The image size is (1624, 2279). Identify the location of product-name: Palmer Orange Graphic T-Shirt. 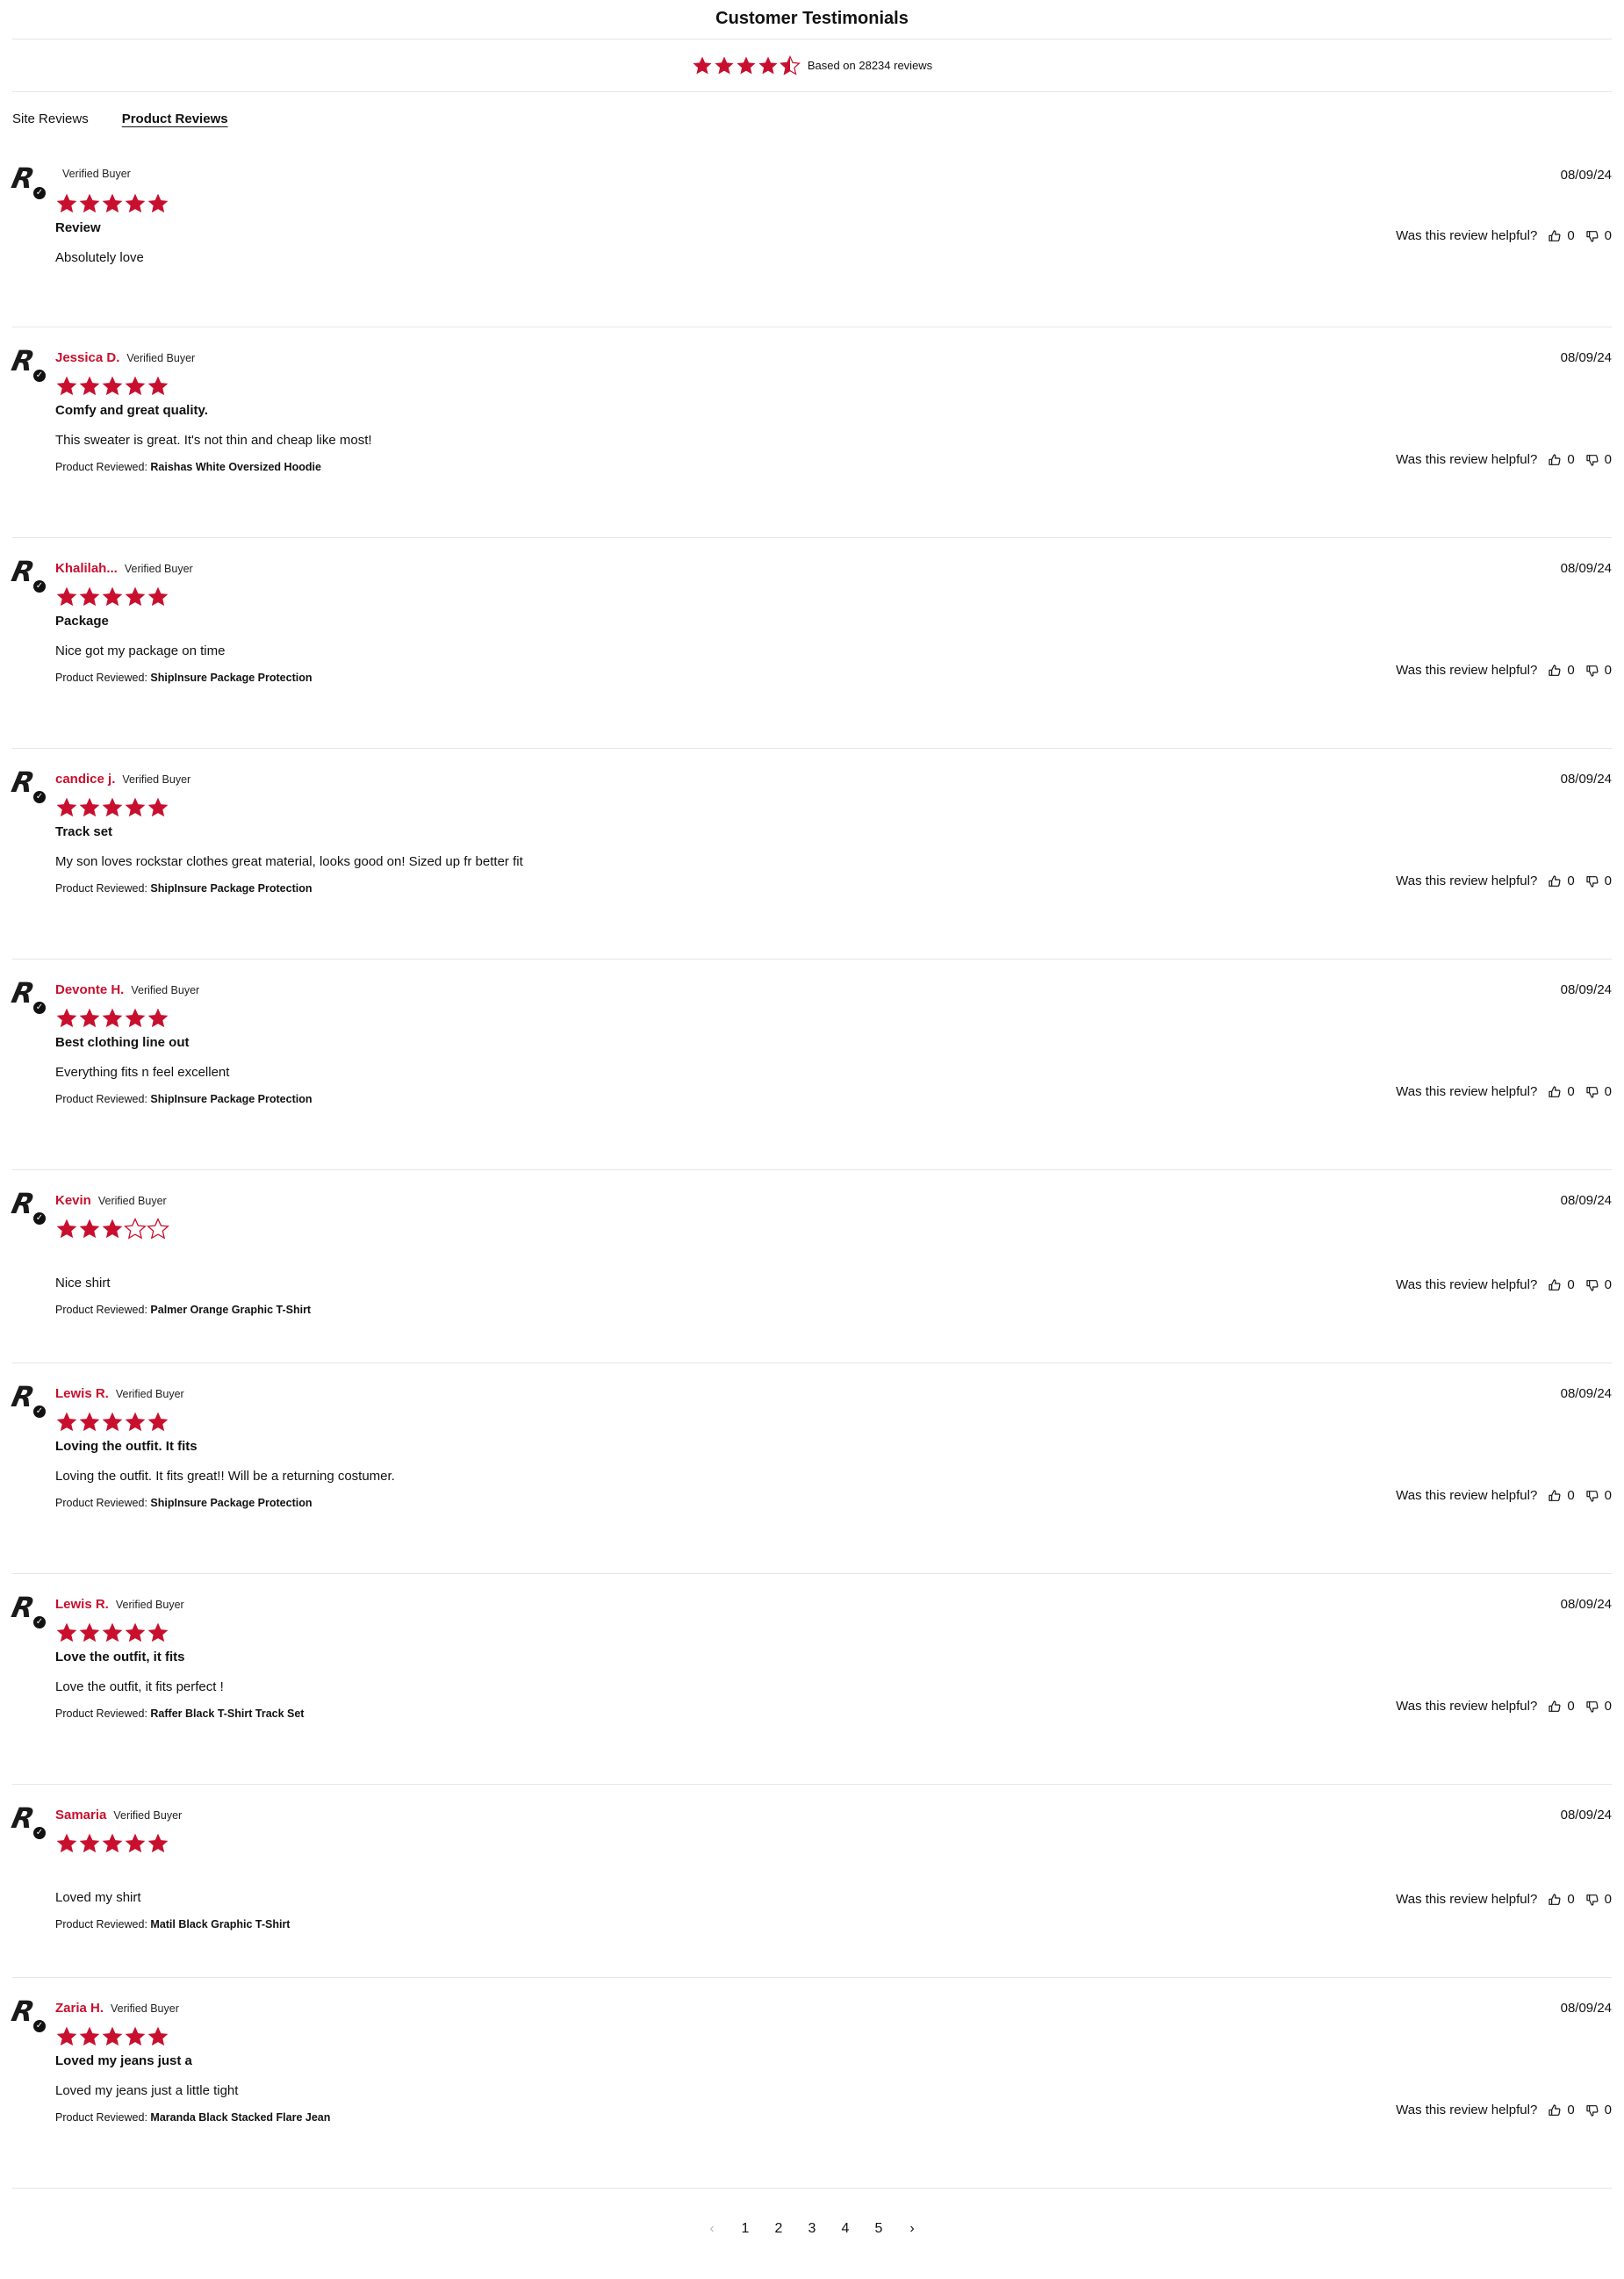
(230, 1310).